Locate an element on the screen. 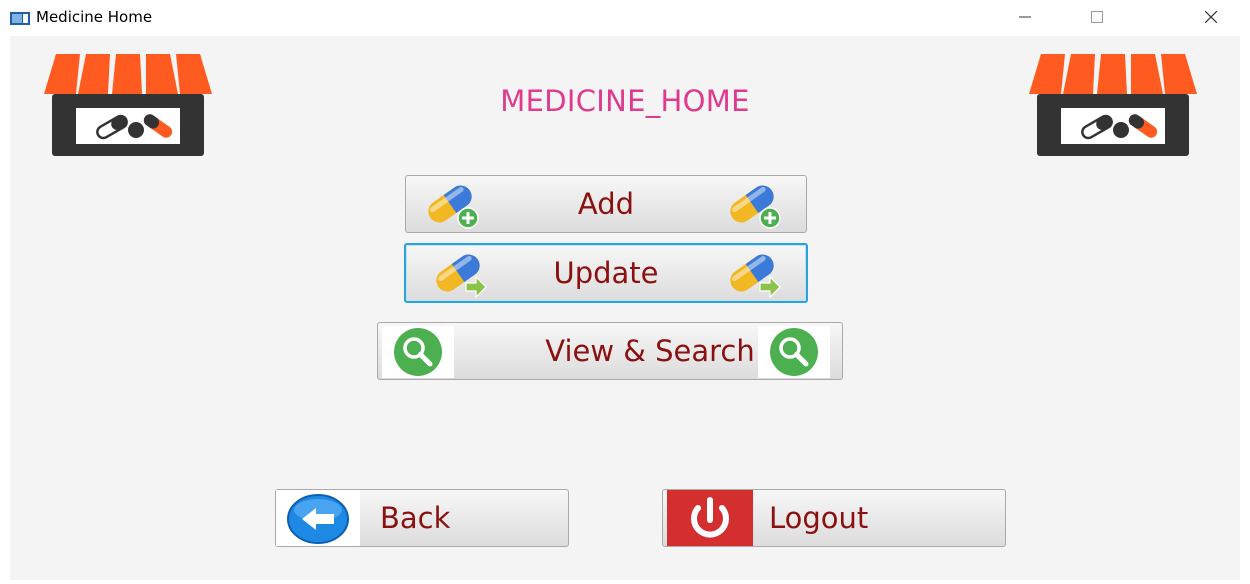 This screenshot has height=584, width=1250. maximize-button is located at coordinates (1097, 17).